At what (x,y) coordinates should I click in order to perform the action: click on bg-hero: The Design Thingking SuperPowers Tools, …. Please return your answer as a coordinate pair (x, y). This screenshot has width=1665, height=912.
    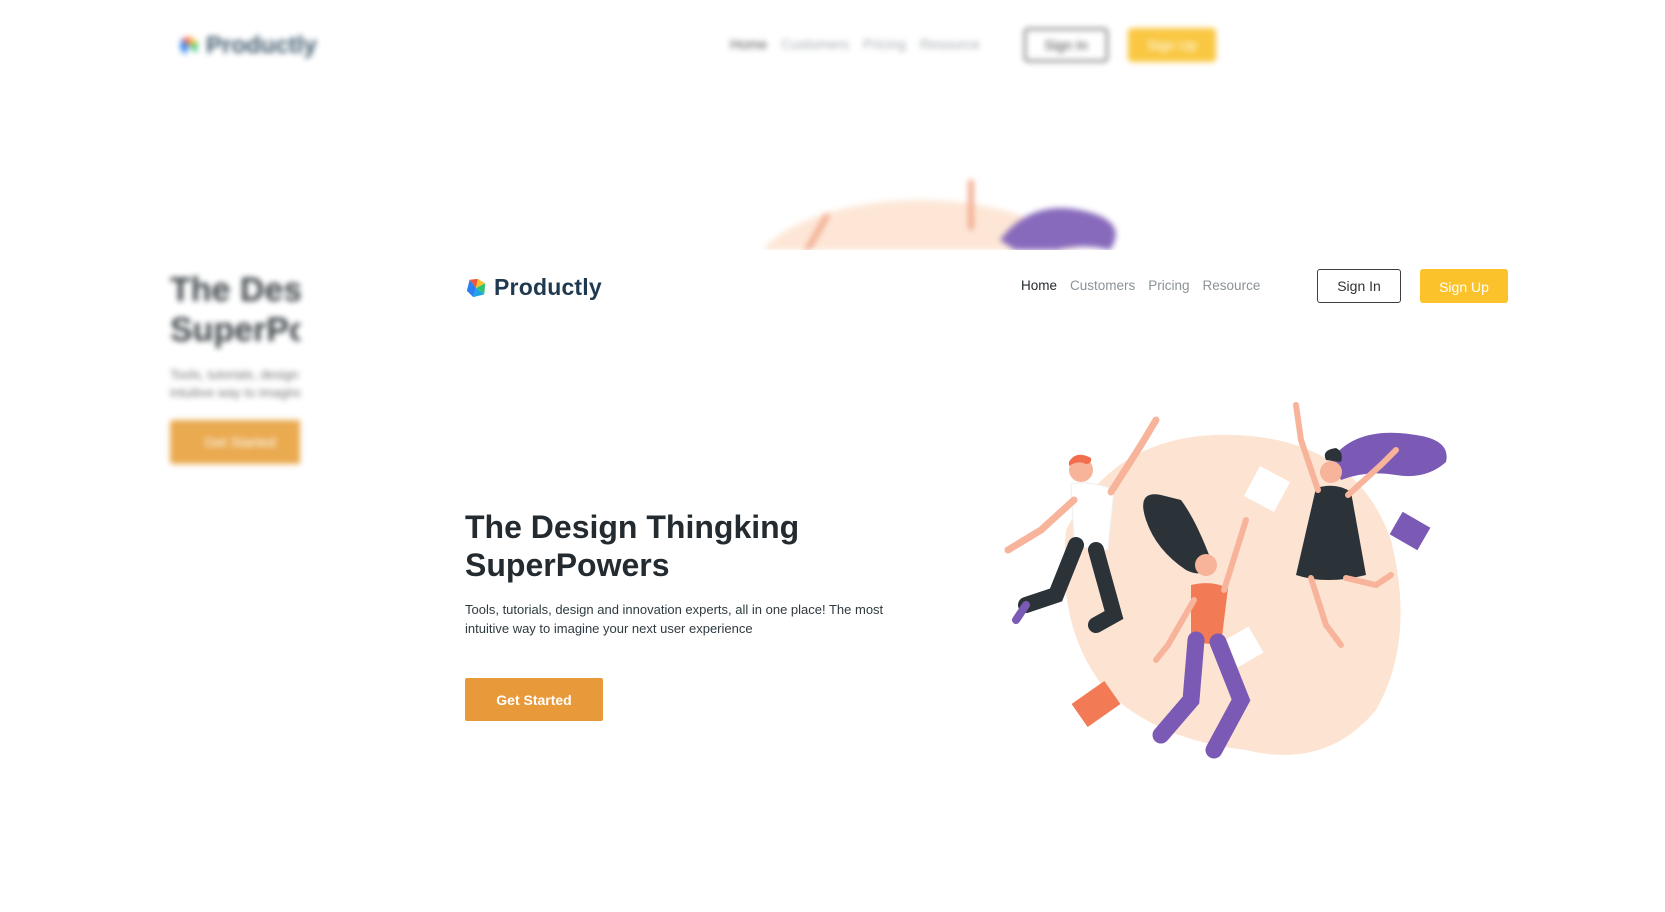
    Looking at the image, I should click on (235, 380).